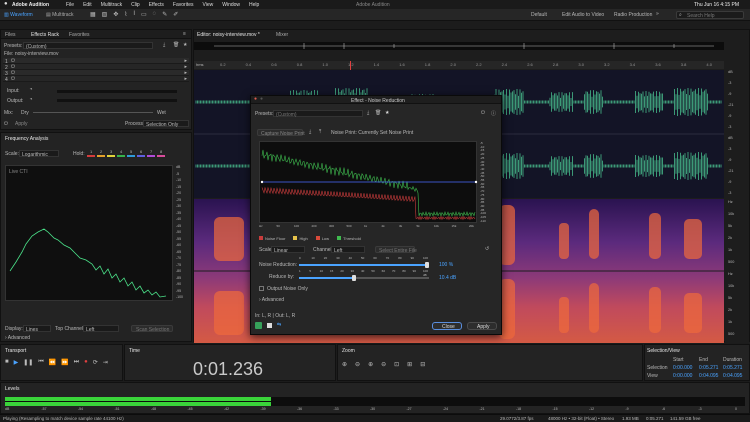 The image size is (750, 422). I want to click on brush-icon: ✎, so click(164, 14).